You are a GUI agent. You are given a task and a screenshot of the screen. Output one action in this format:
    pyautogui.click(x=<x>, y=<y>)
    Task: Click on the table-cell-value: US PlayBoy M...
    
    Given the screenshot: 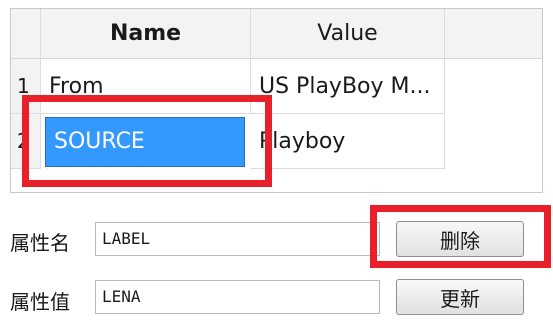 What is the action you would take?
    pyautogui.click(x=348, y=86)
    